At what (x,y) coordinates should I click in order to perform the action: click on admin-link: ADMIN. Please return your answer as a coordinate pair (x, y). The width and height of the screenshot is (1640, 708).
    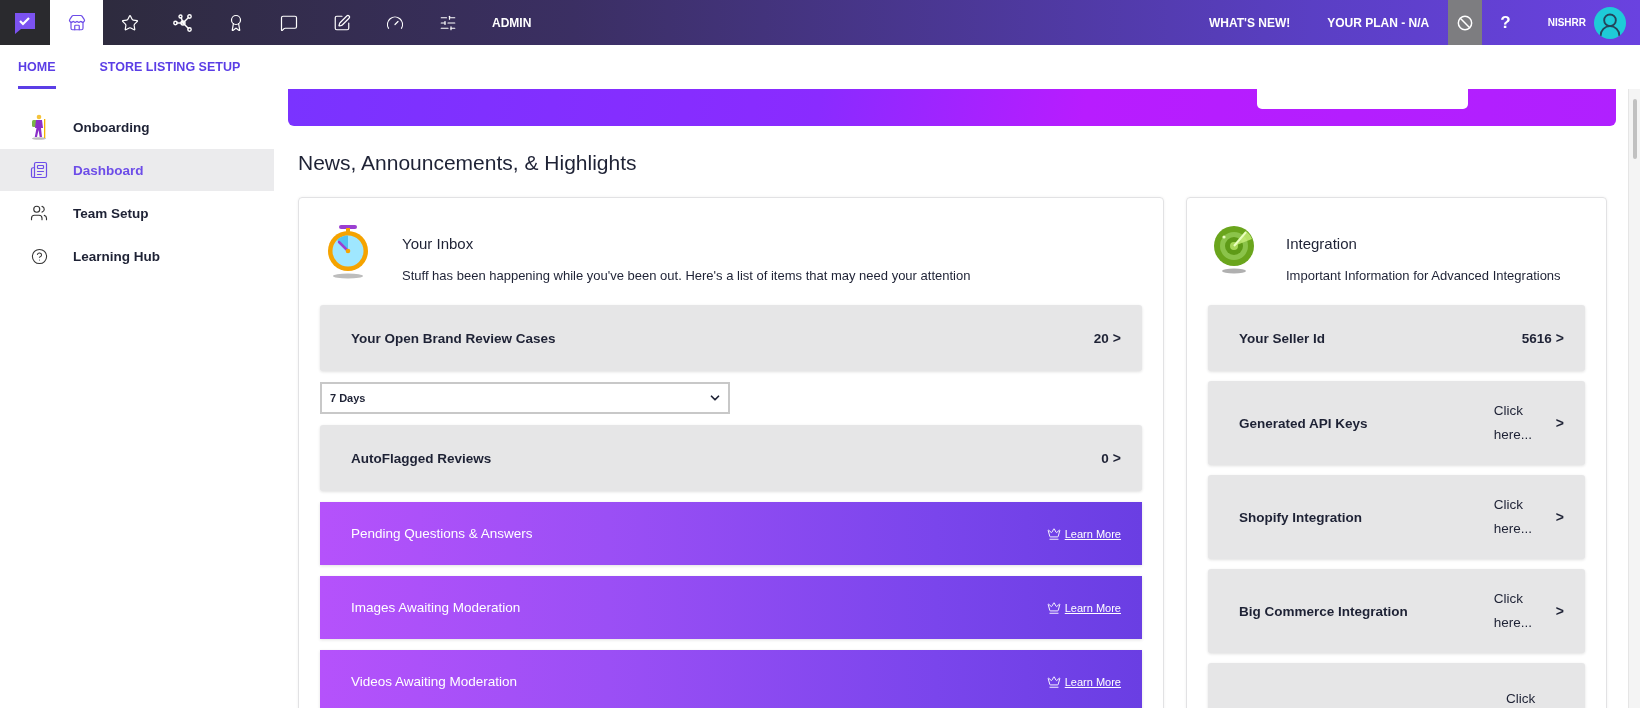
    Looking at the image, I should click on (512, 22).